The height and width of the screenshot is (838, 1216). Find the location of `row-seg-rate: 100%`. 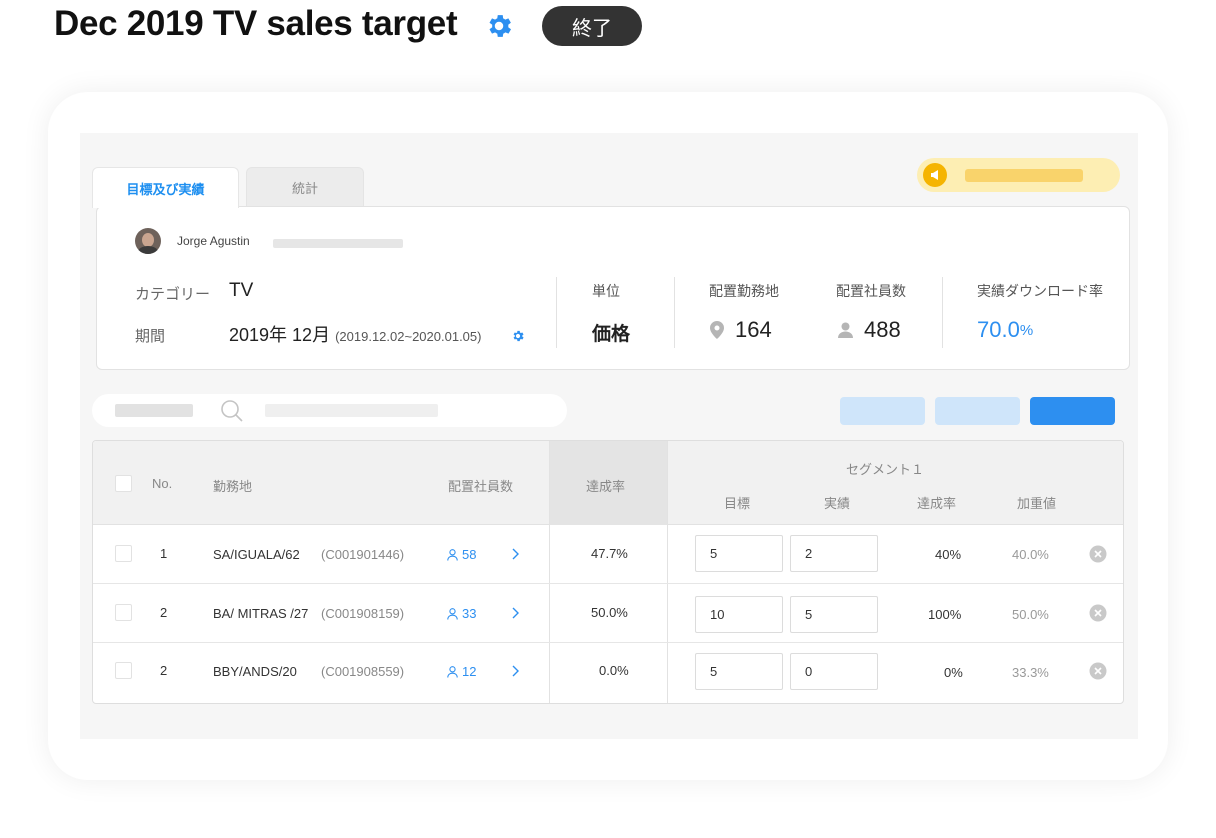

row-seg-rate: 100% is located at coordinates (945, 614).